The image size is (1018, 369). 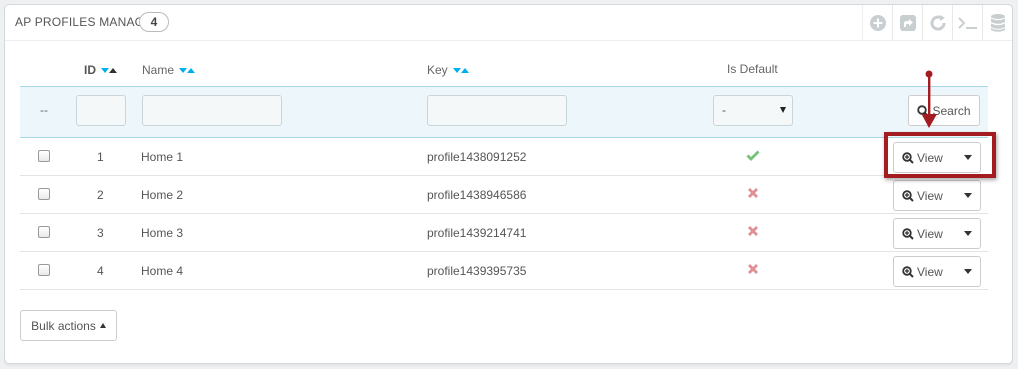 I want to click on panel-toolbar, so click(x=937, y=23).